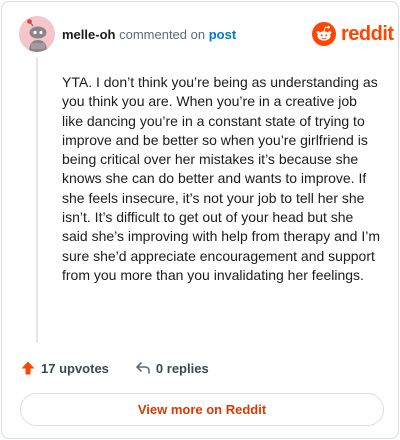 The width and height of the screenshot is (400, 440). Describe the element at coordinates (162, 34) in the screenshot. I see `action-text: commented on` at that location.